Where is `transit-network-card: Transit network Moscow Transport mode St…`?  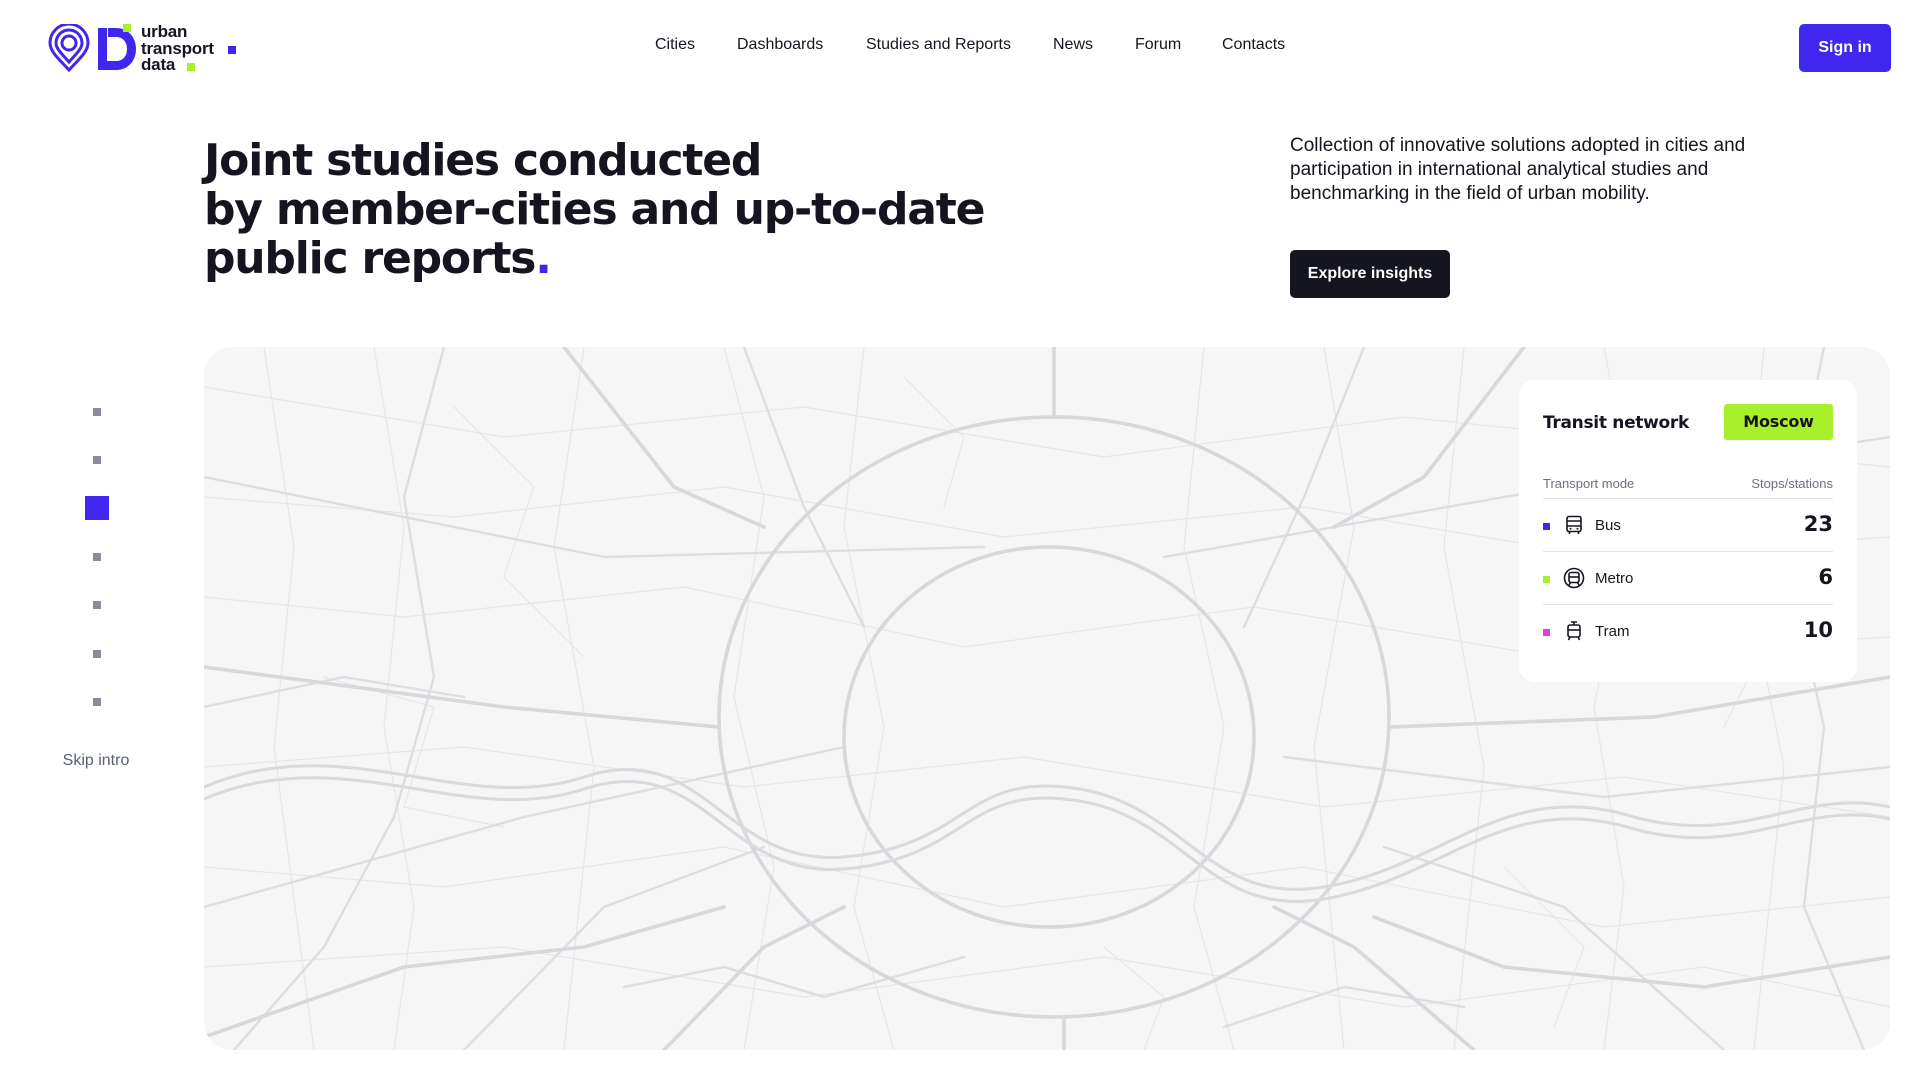 transit-network-card: Transit network Moscow Transport mode St… is located at coordinates (1688, 531).